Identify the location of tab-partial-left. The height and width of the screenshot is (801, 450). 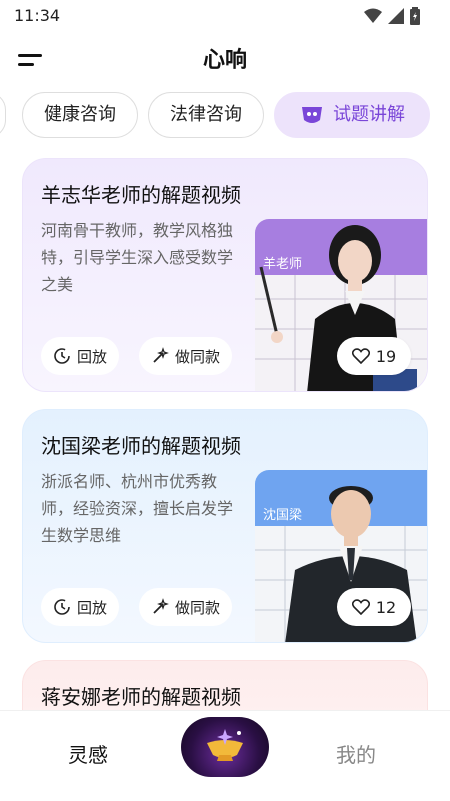
(3, 115).